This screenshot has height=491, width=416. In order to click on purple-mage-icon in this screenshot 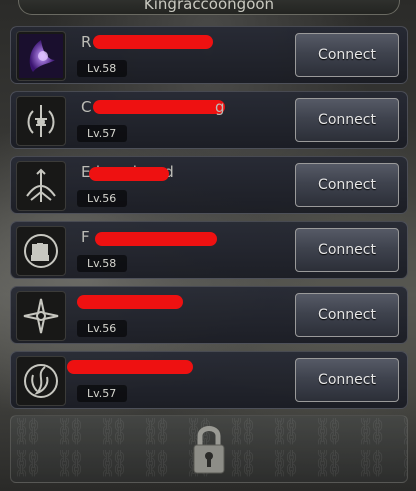, I will do `click(41, 56)`.